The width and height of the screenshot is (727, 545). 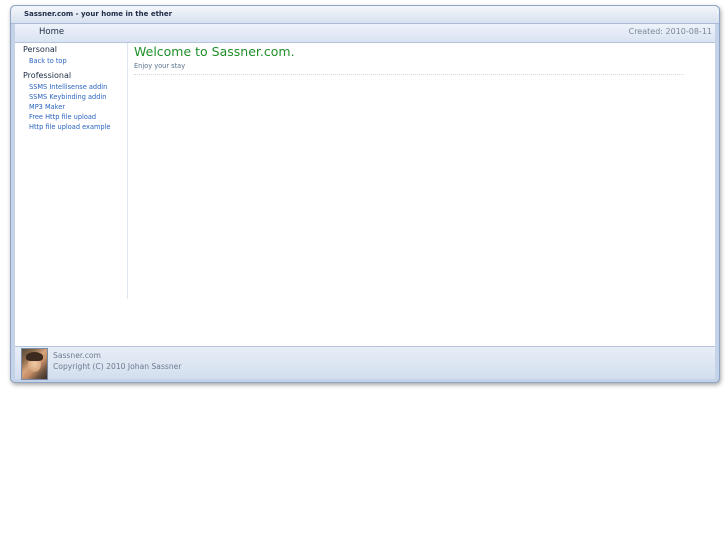 I want to click on sidebar-personal-links: Back to top, so click(x=48, y=61).